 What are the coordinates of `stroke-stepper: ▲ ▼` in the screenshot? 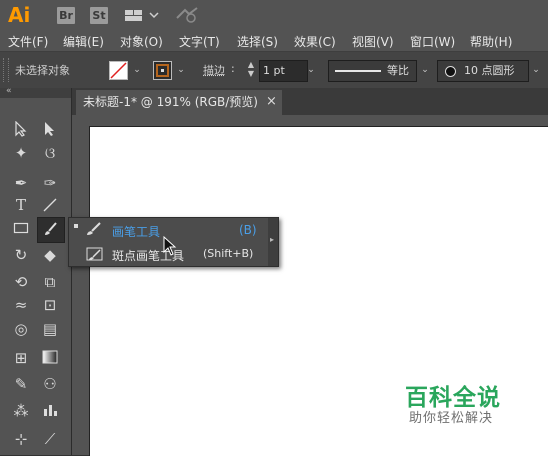 It's located at (251, 70).